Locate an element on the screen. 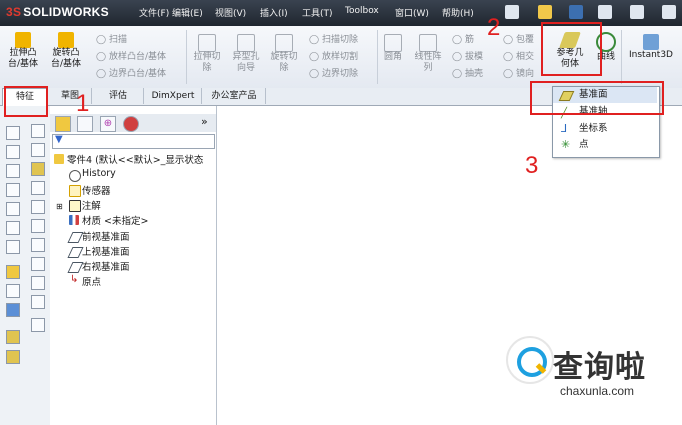 The width and height of the screenshot is (682, 425). linear-pattern-button: 线性阵 列 is located at coordinates (428, 54).